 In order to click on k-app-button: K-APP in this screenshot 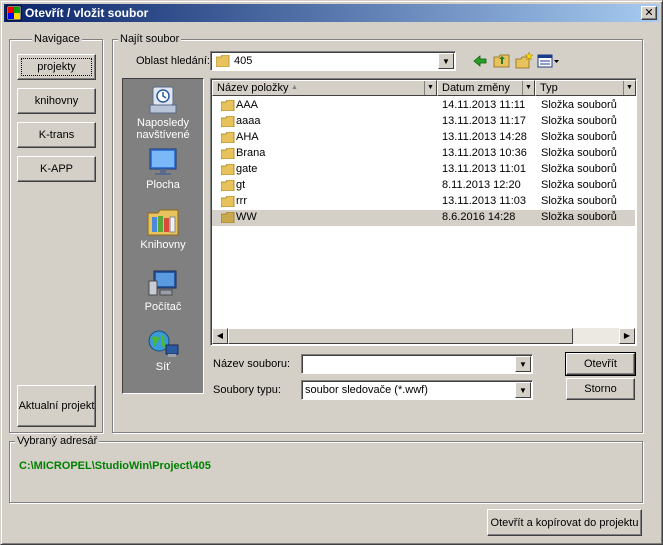, I will do `click(56, 169)`.